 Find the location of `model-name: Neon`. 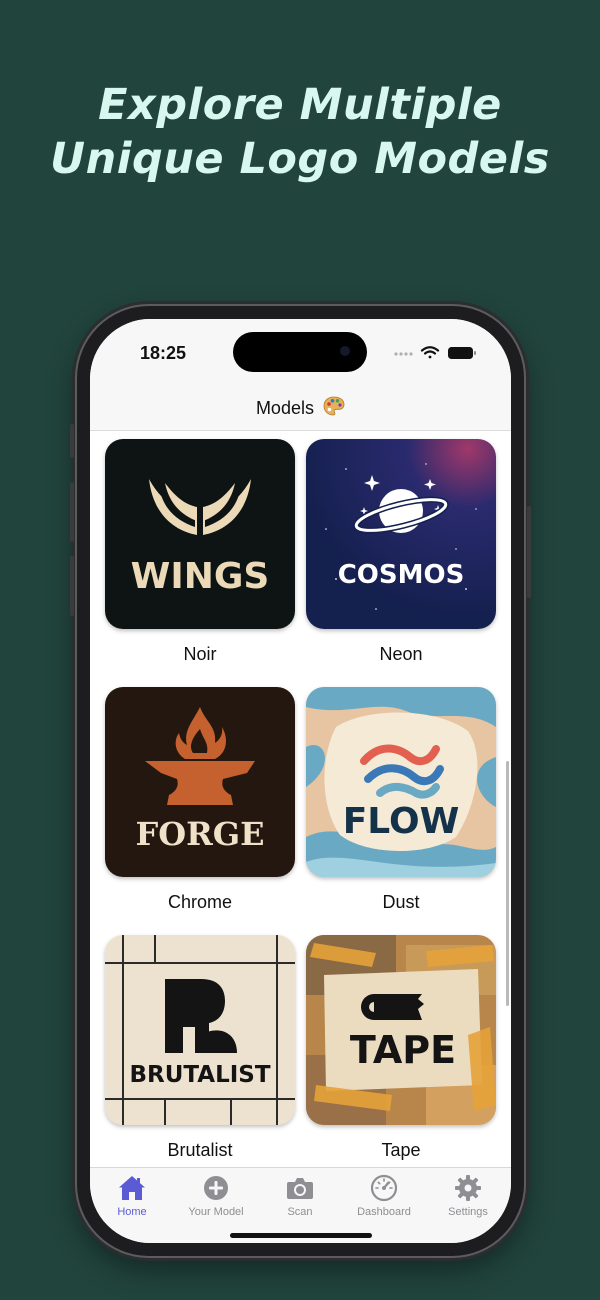

model-name: Neon is located at coordinates (401, 654).